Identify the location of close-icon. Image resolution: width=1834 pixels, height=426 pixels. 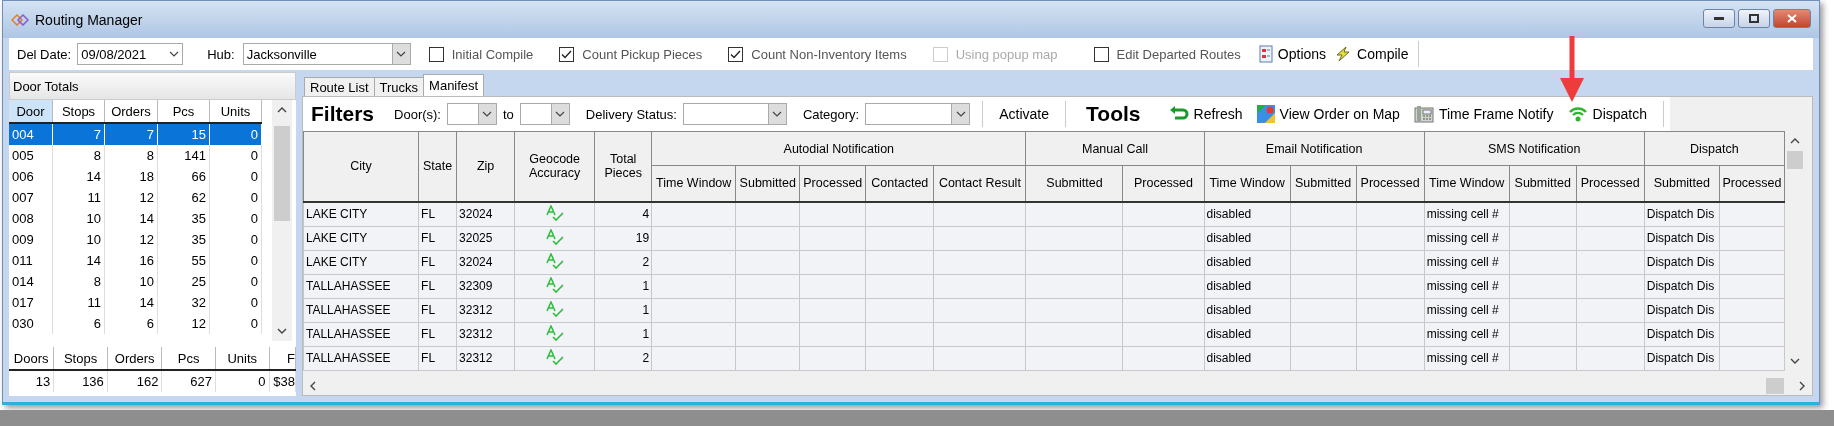
(1792, 18).